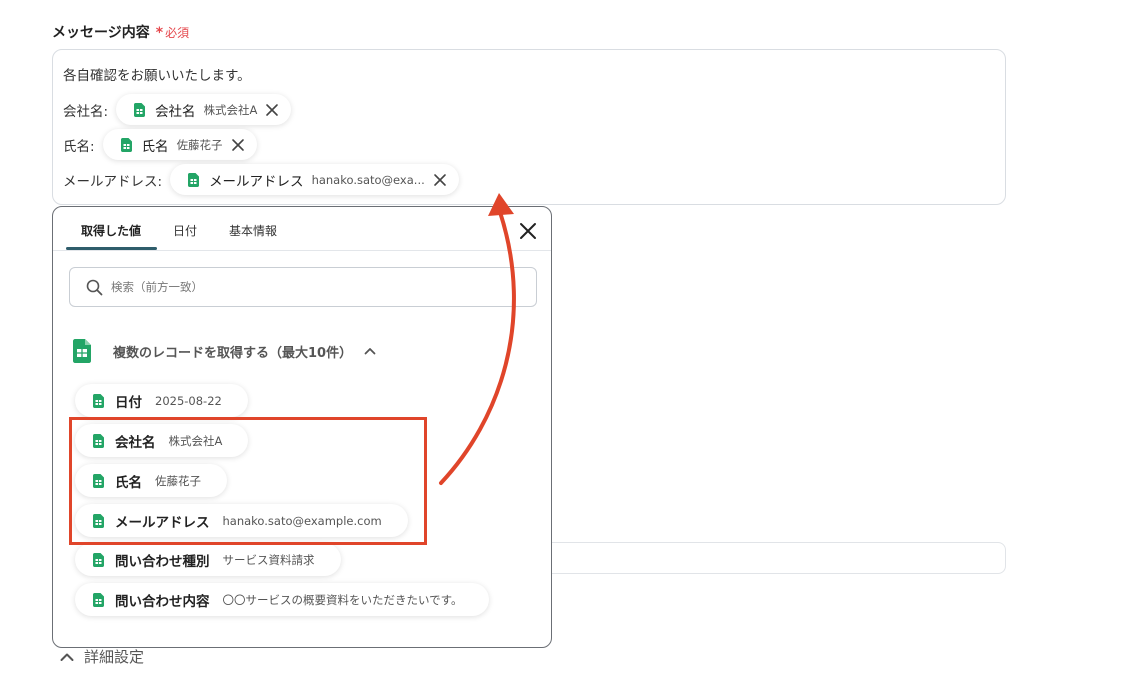  I want to click on list-item-inquiry-type: 問い合わせ種別 サービス資料請求, so click(208, 559).